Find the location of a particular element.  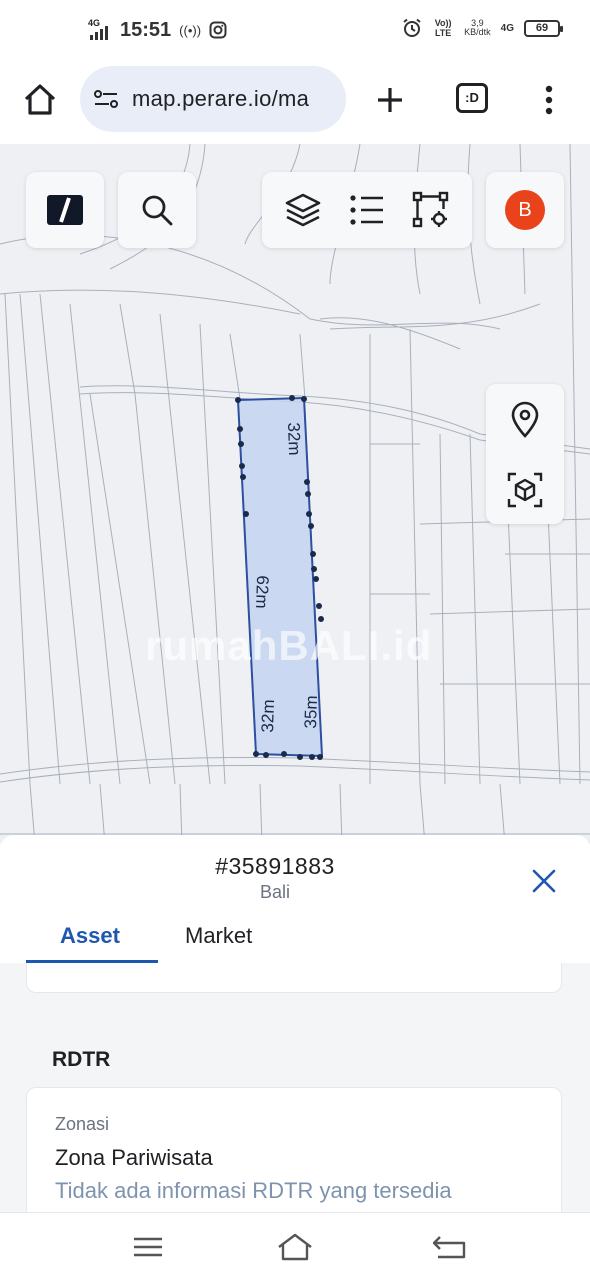

instagram-icon is located at coordinates (218, 30).